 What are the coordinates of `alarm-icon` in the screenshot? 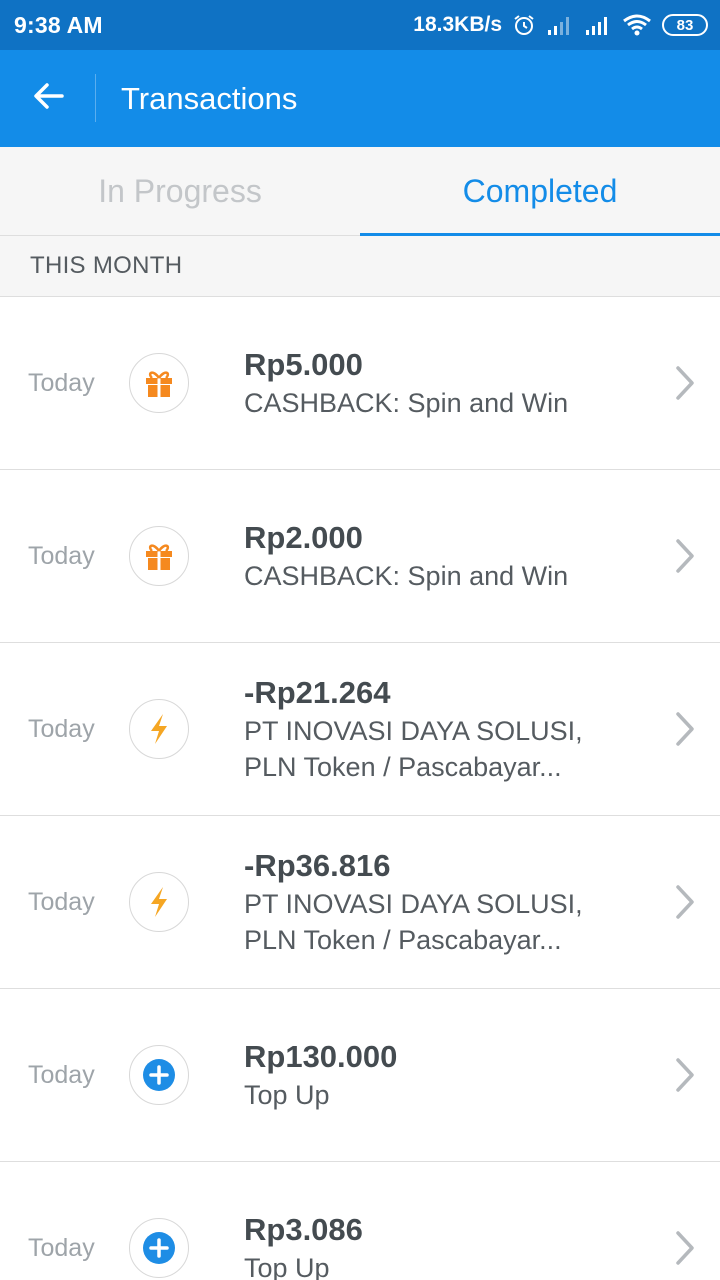 It's located at (524, 25).